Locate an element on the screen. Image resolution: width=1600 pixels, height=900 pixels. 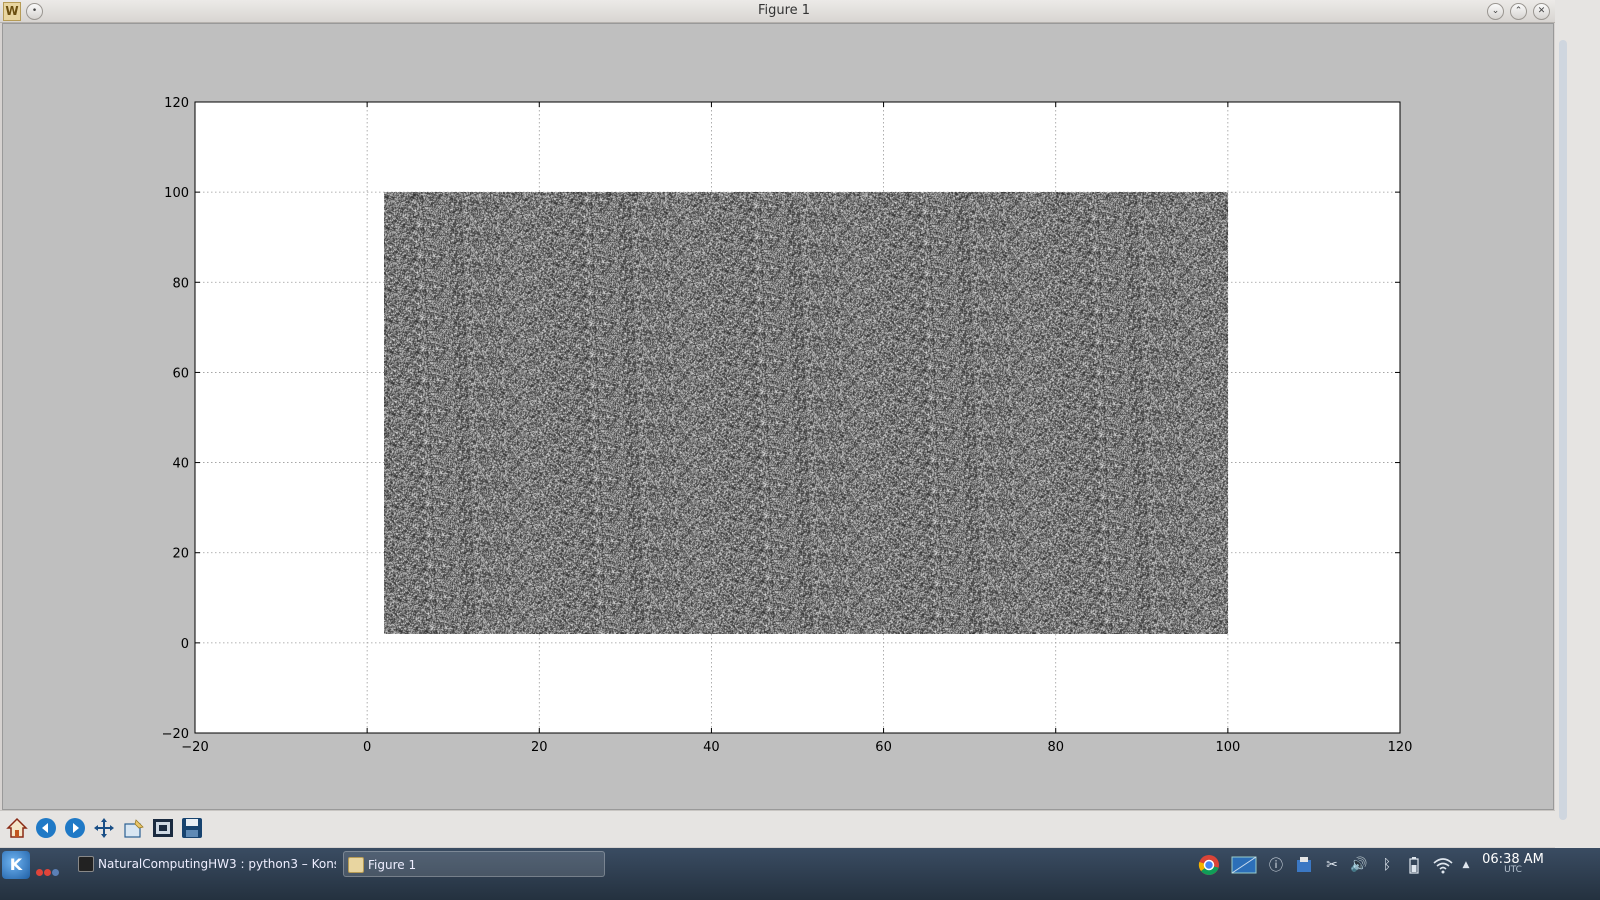
y-tick-label: 80 is located at coordinates (180, 283).